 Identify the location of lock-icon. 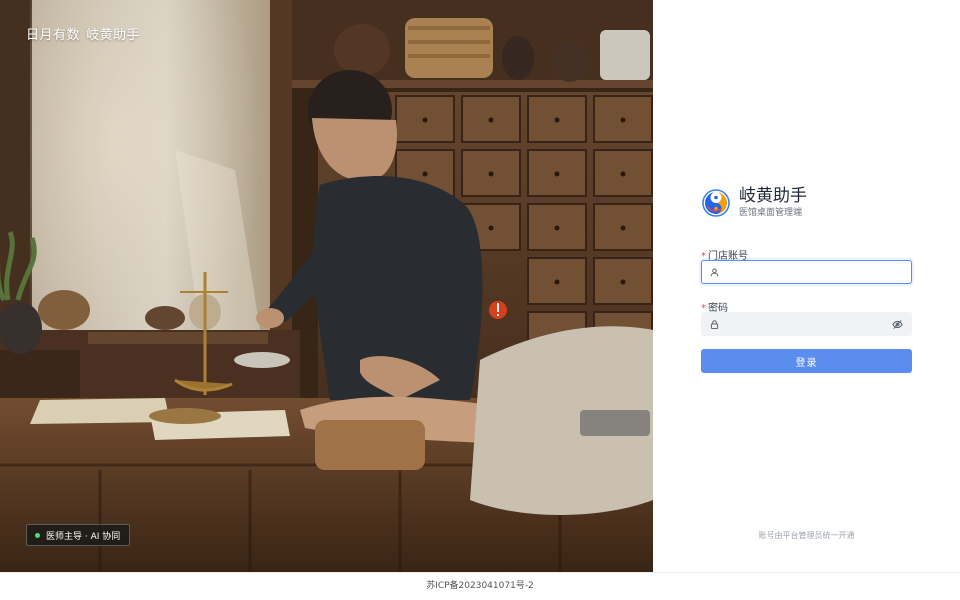
(714, 324).